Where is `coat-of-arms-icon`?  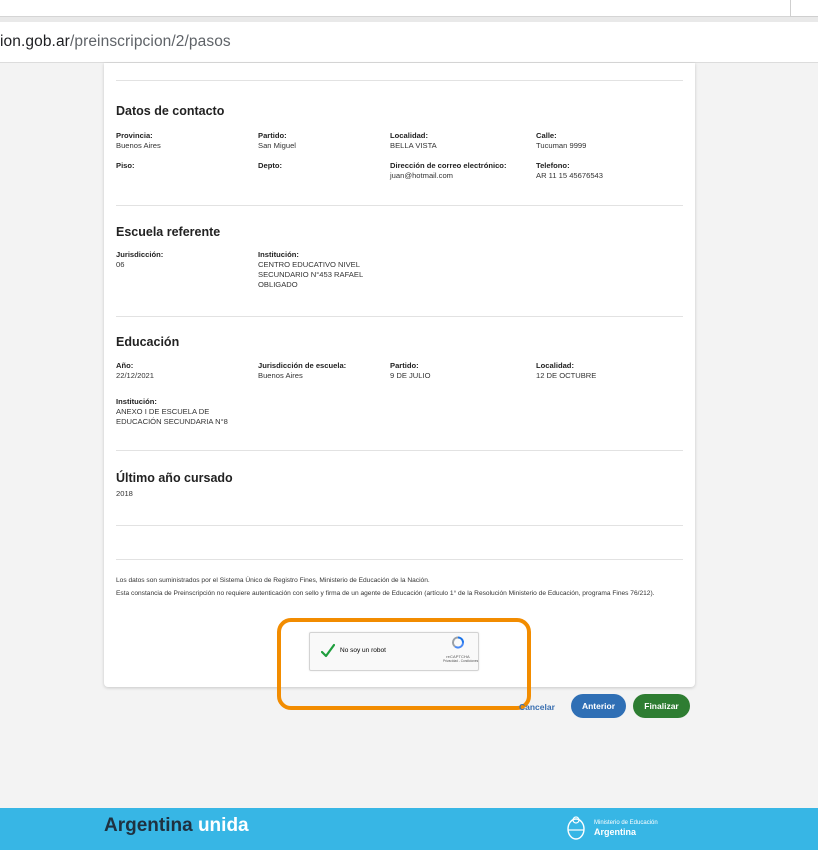 coat-of-arms-icon is located at coordinates (576, 828).